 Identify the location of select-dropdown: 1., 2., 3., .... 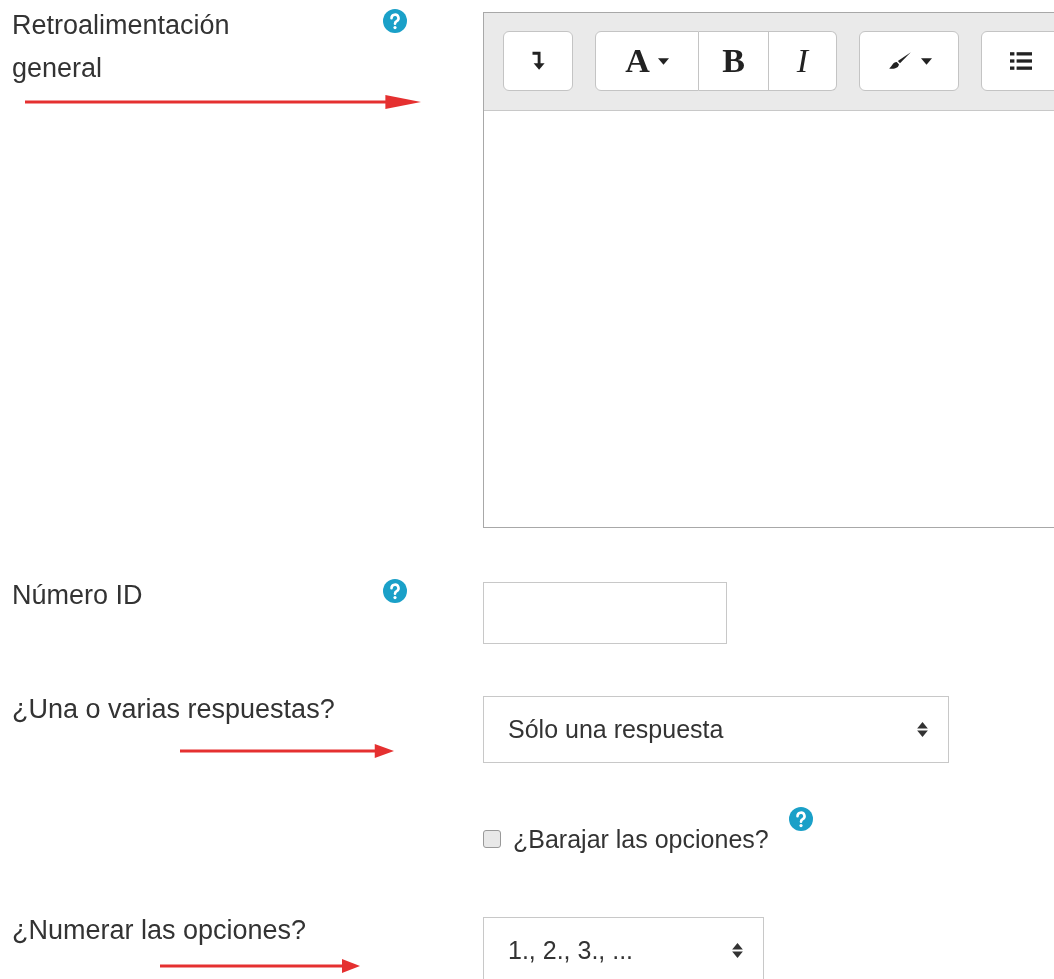
(623, 948).